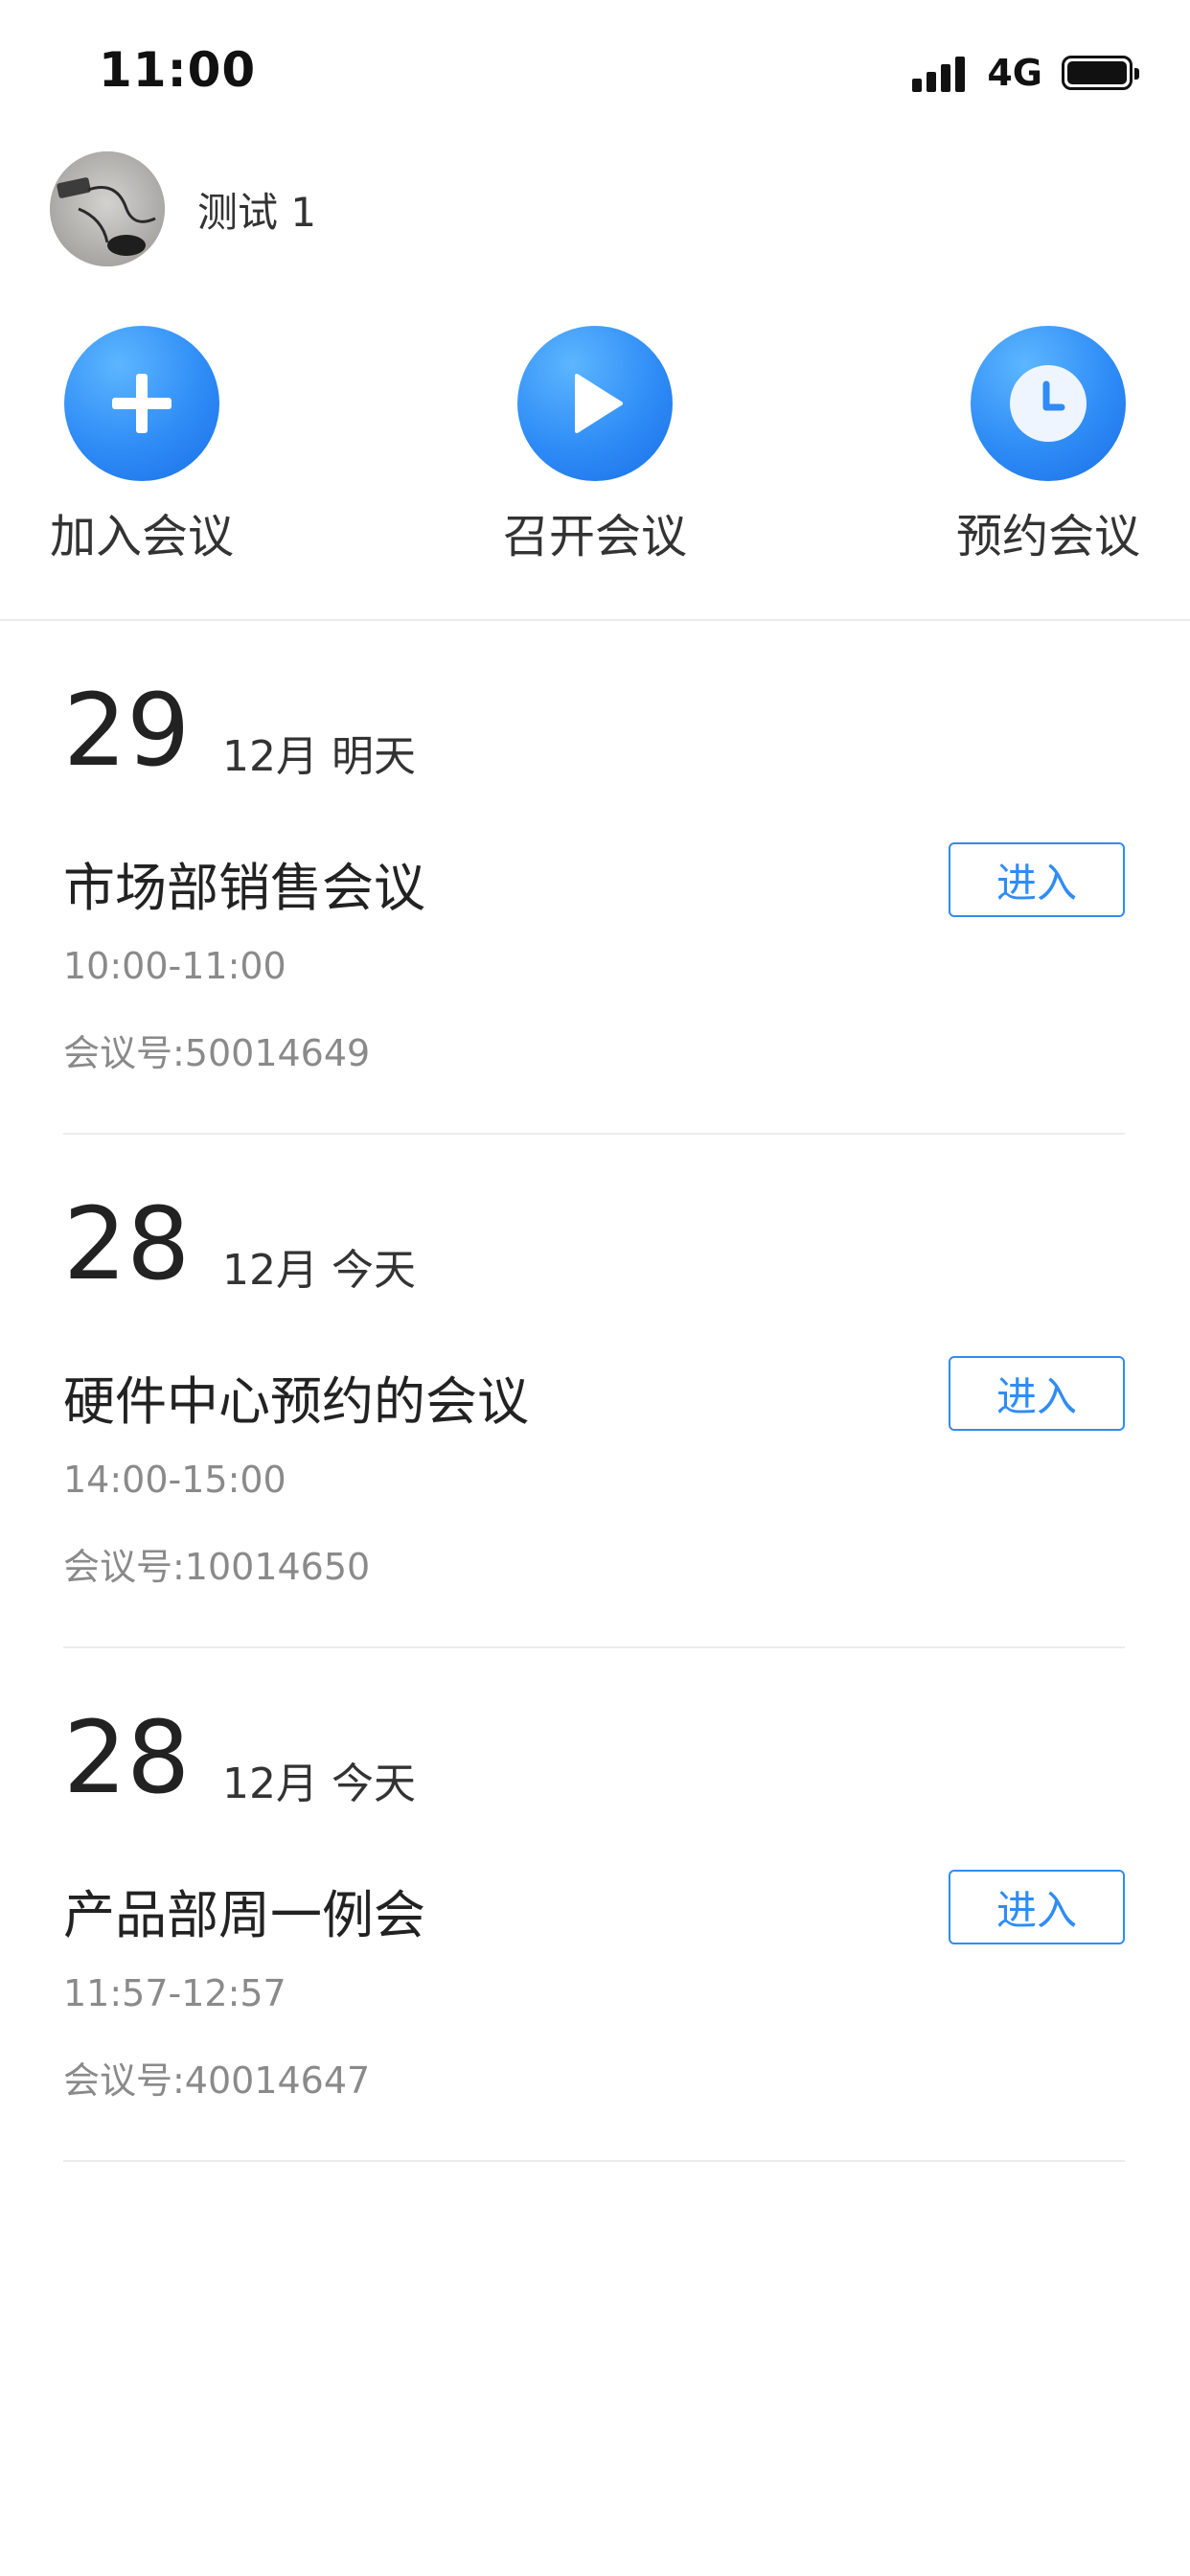  Describe the element at coordinates (257, 212) in the screenshot. I see `user-name: 测试 1` at that location.